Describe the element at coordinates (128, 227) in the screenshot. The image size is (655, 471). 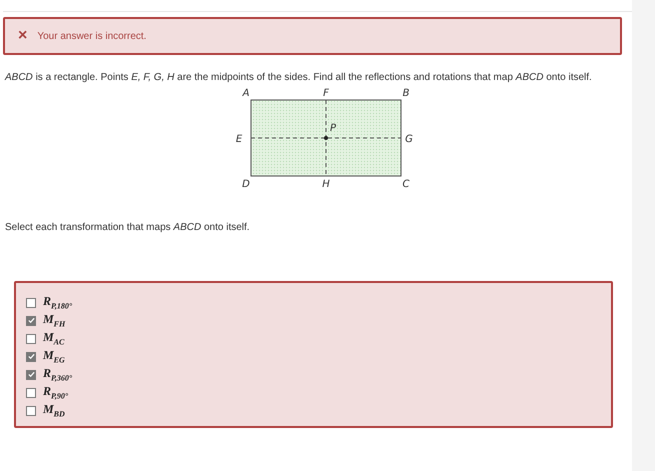
I see `question-prompt: Select each transformation that maps ABCD onto itself.` at that location.